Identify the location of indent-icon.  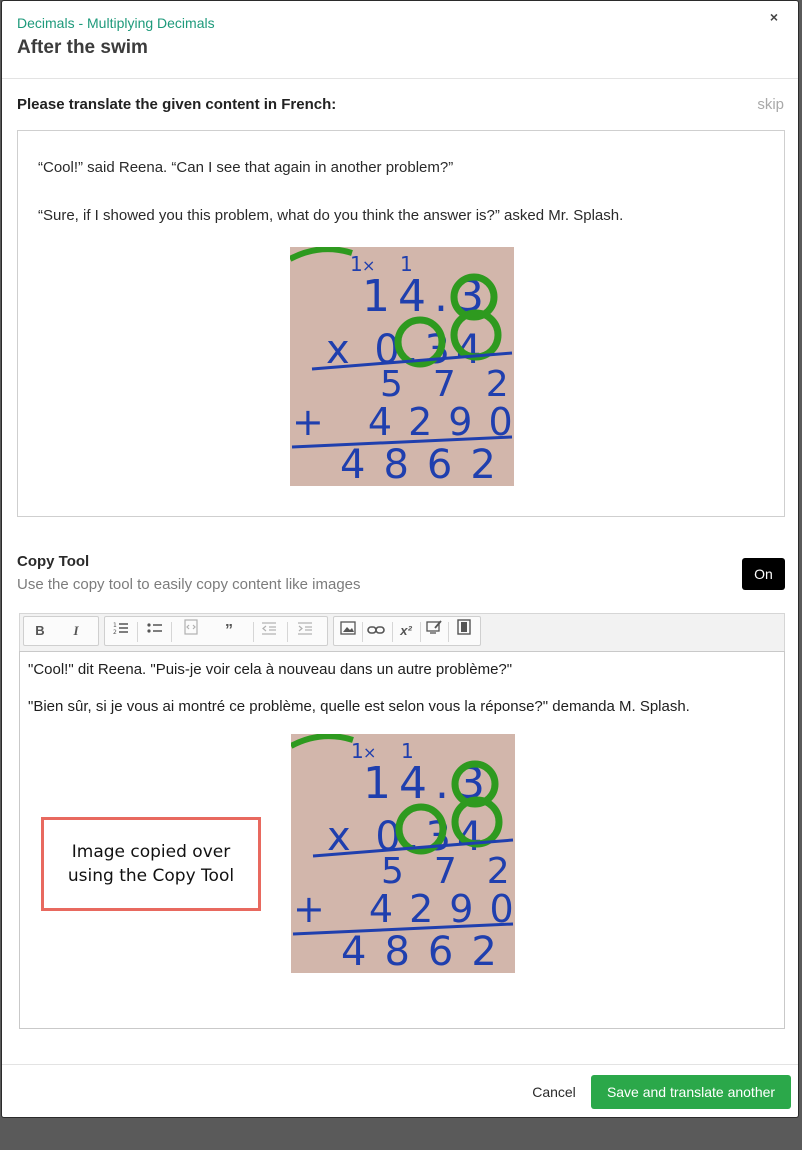
(305, 631).